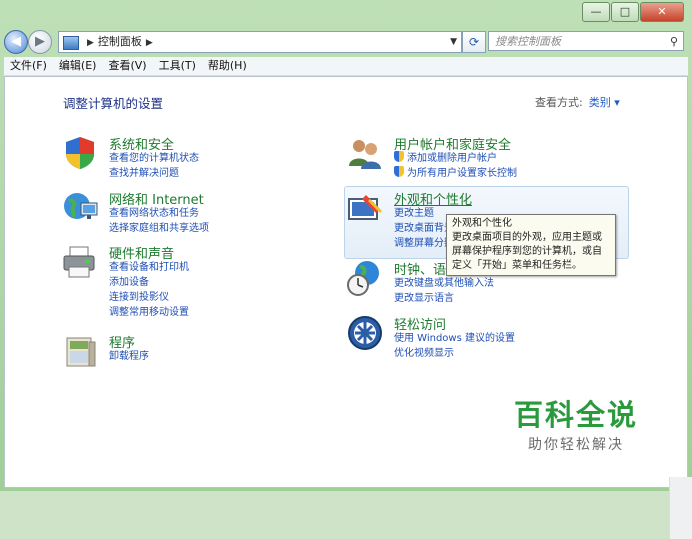  I want to click on link-add-device: 添加设备, so click(149, 282).